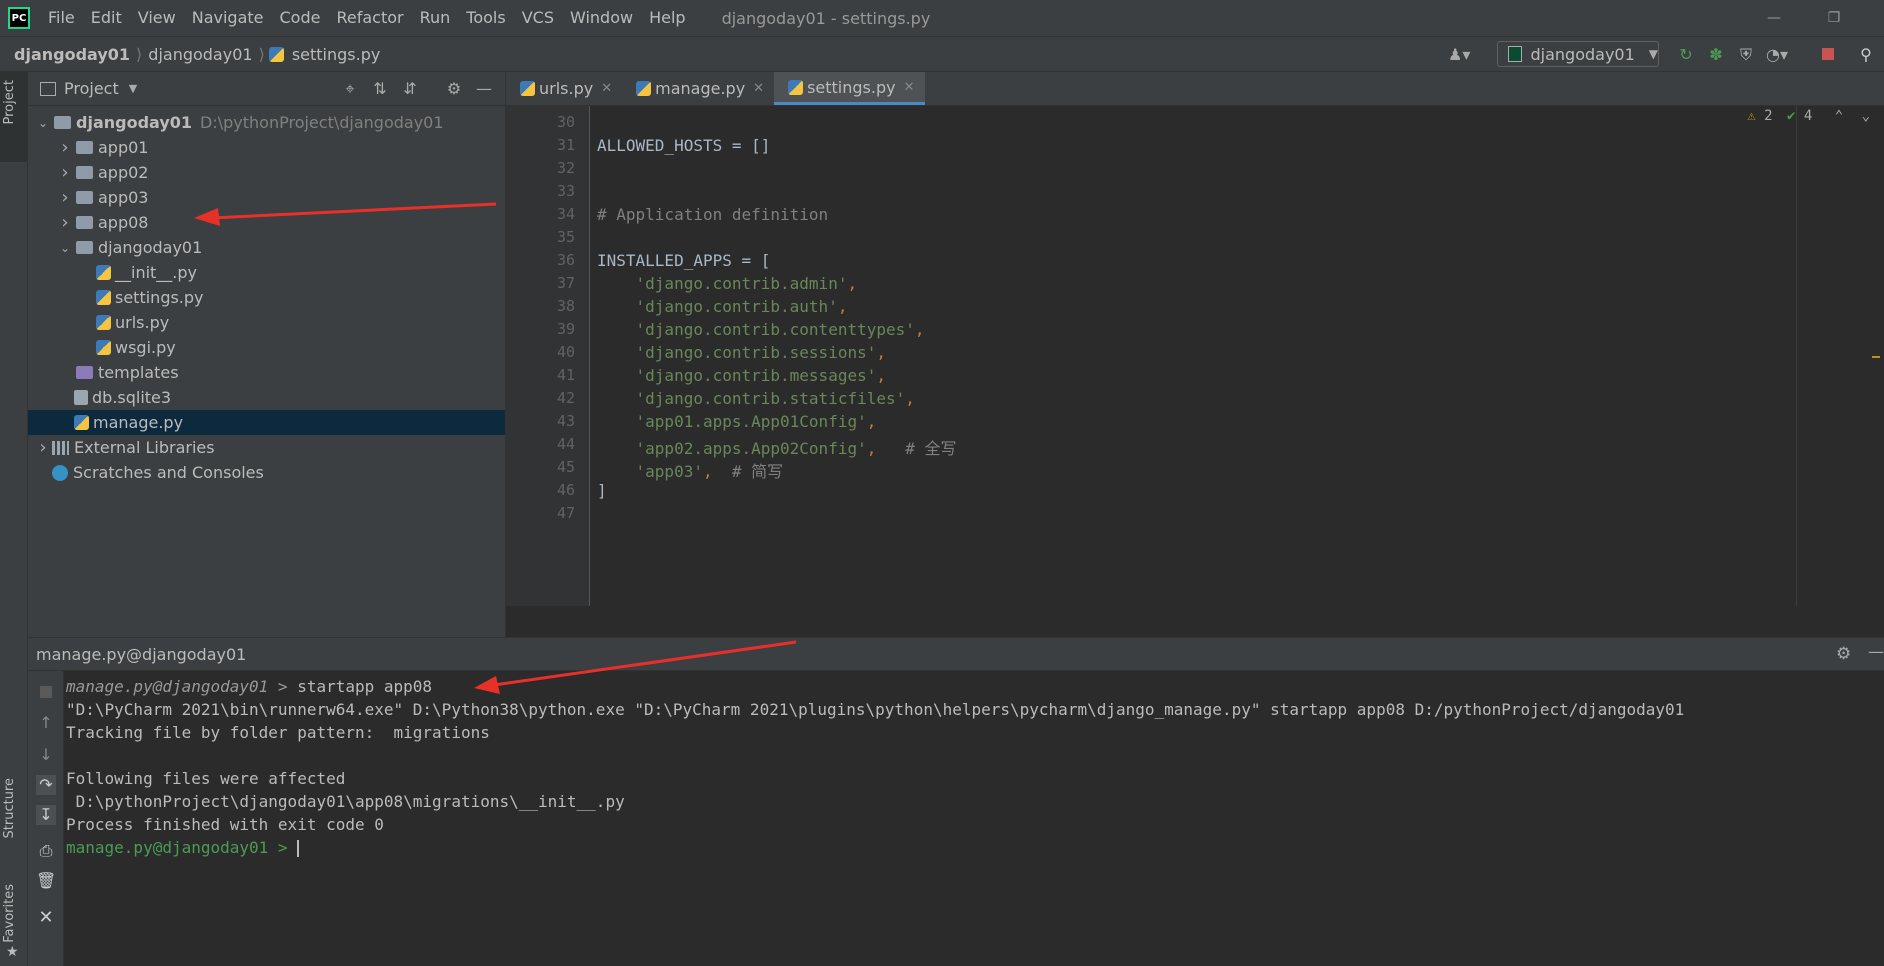 The height and width of the screenshot is (966, 1884). Describe the element at coordinates (1876, 357) in the screenshot. I see `warning-stripe-mark` at that location.